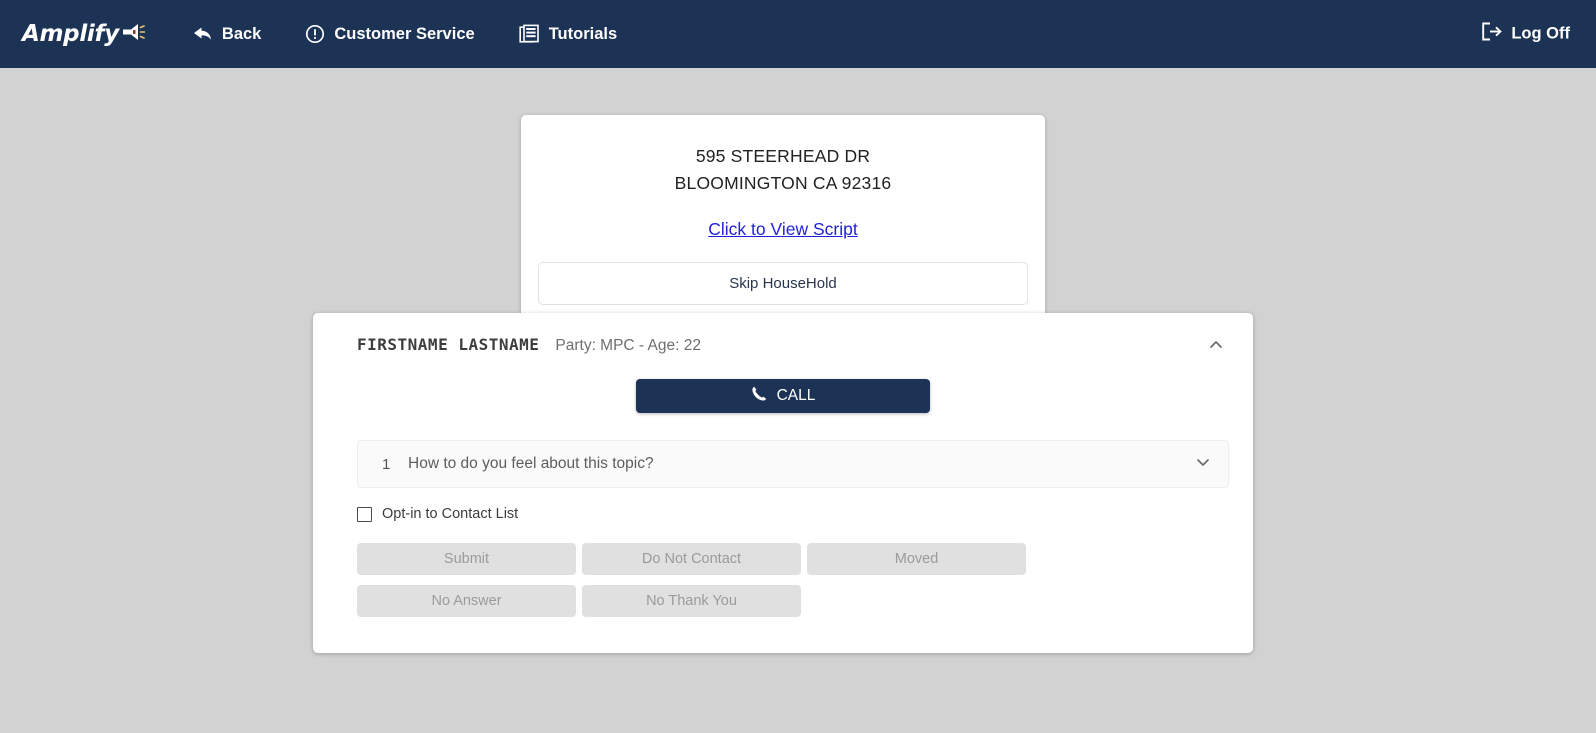 This screenshot has width=1596, height=733. I want to click on nav-item-customer-service: Customer Service, so click(390, 34).